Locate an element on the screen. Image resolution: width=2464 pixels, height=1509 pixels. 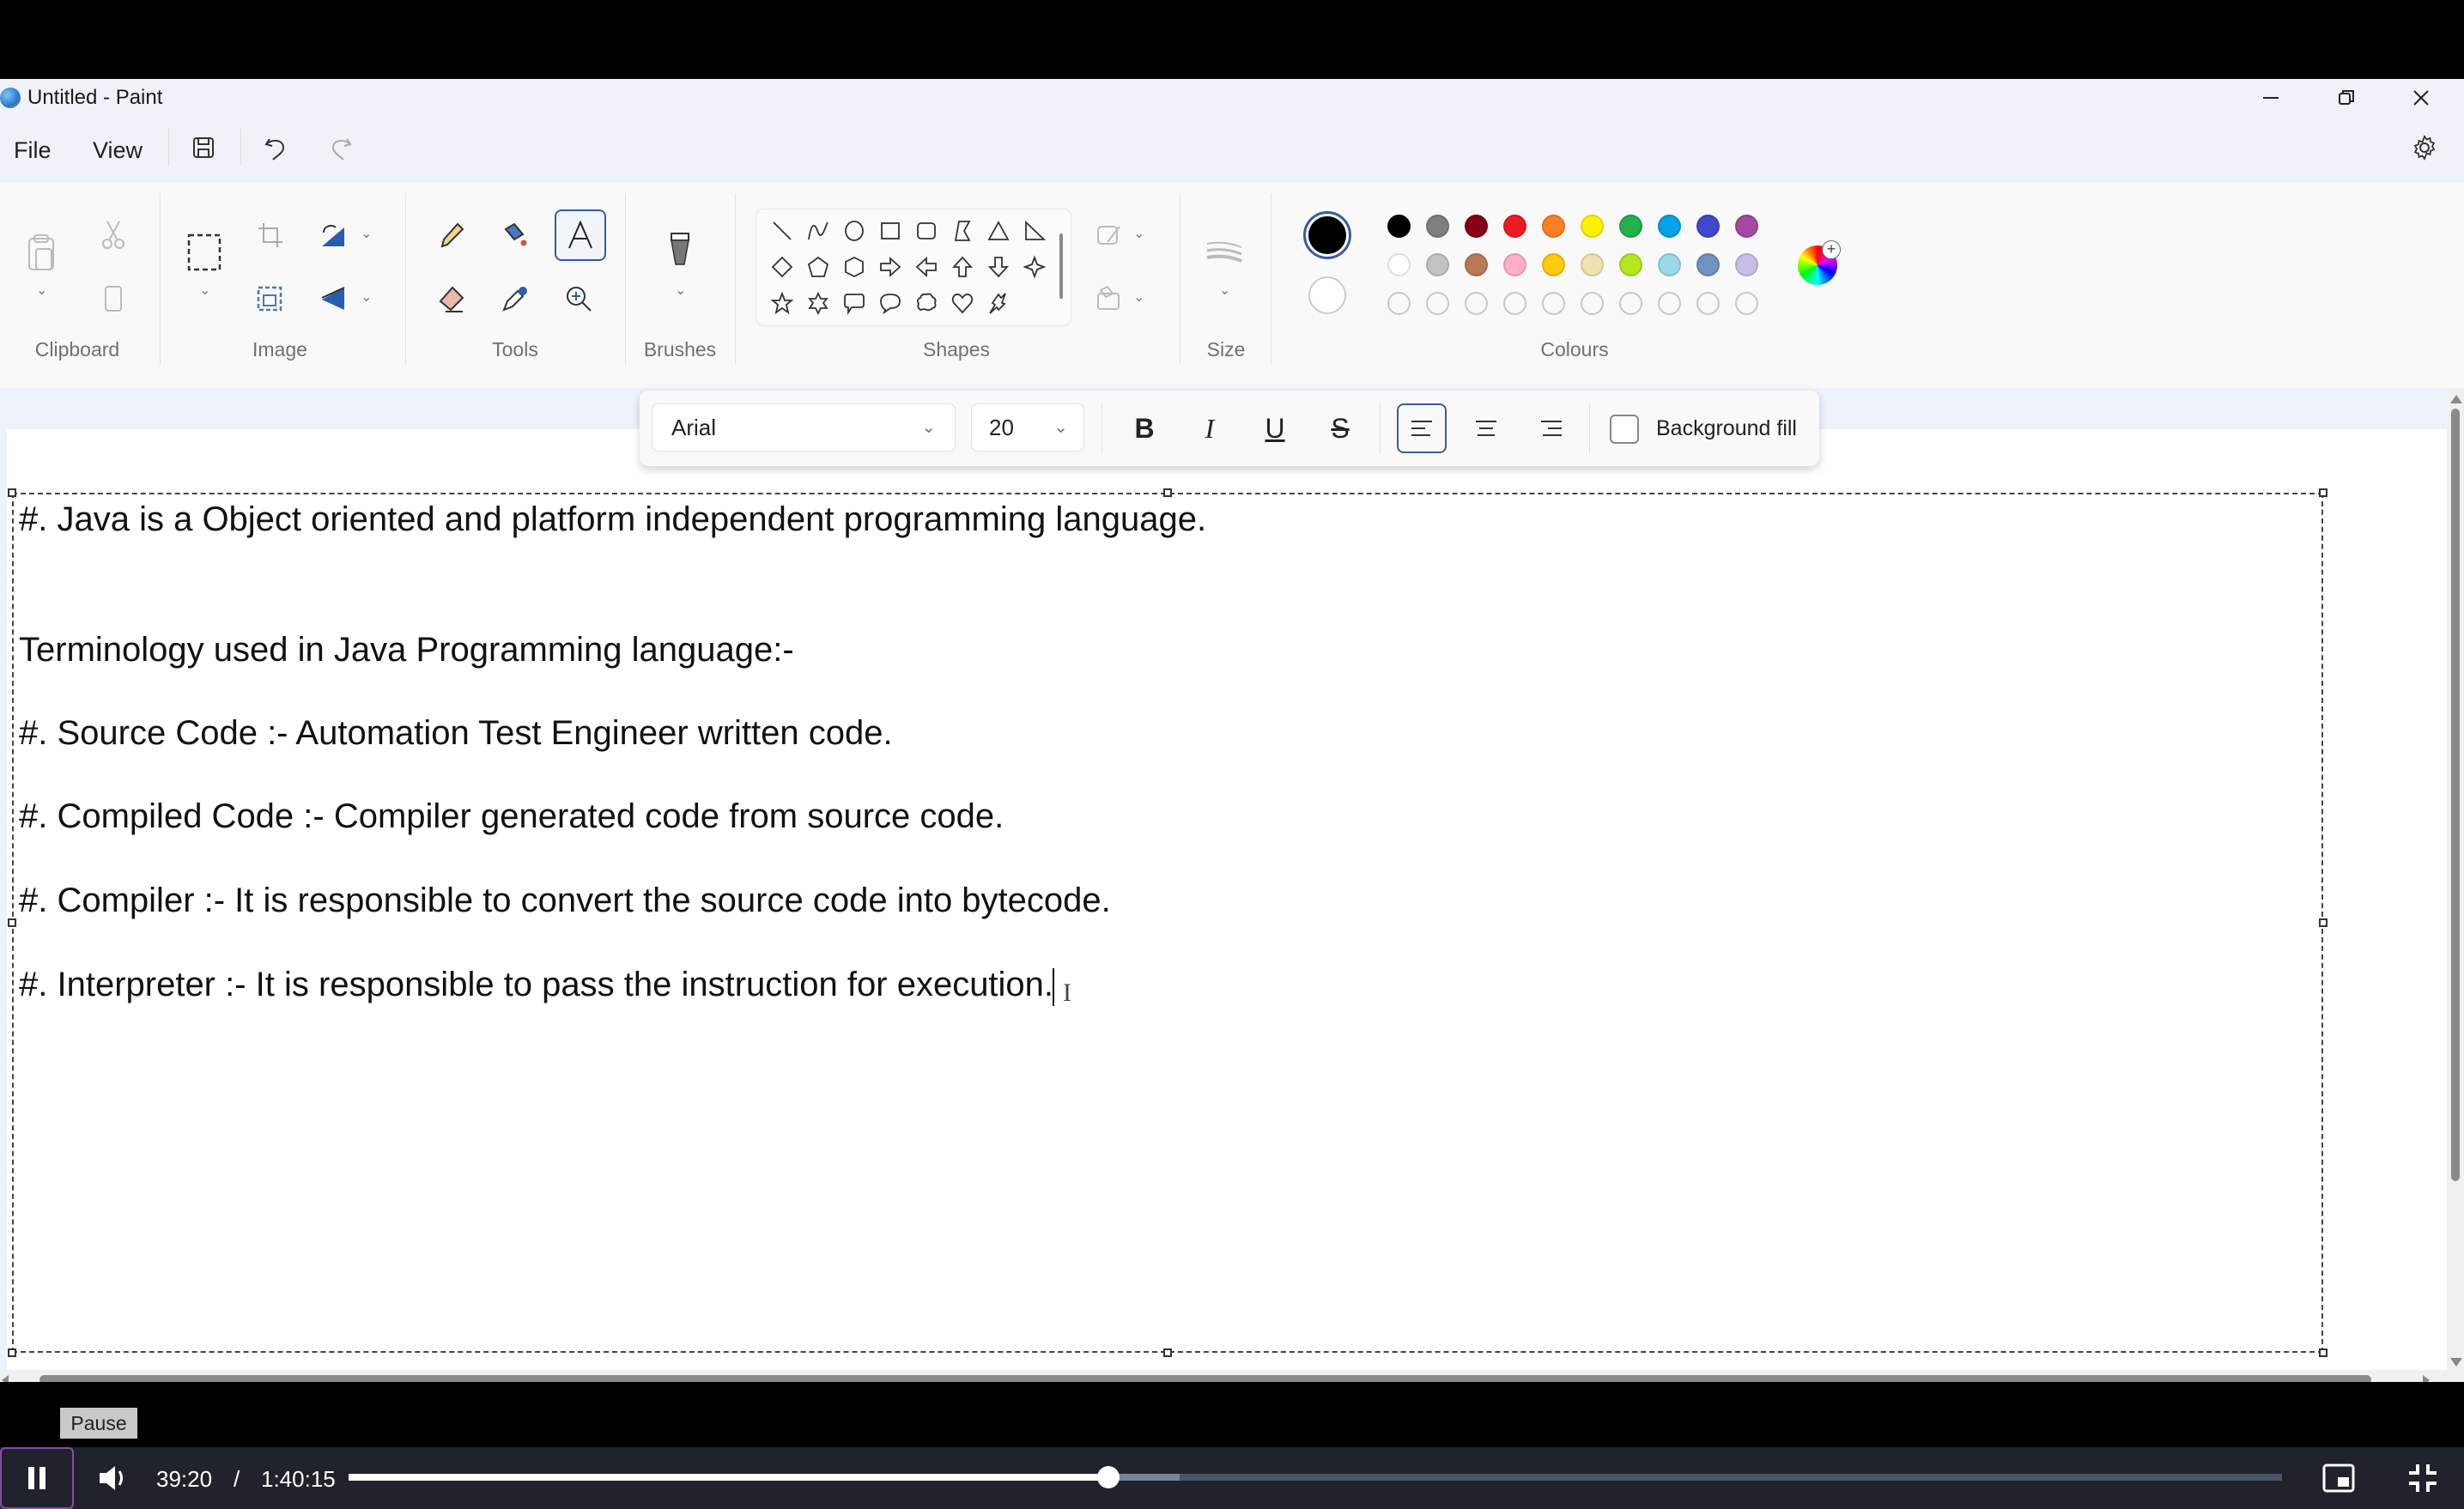
shape-oval-callout is located at coordinates (890, 303).